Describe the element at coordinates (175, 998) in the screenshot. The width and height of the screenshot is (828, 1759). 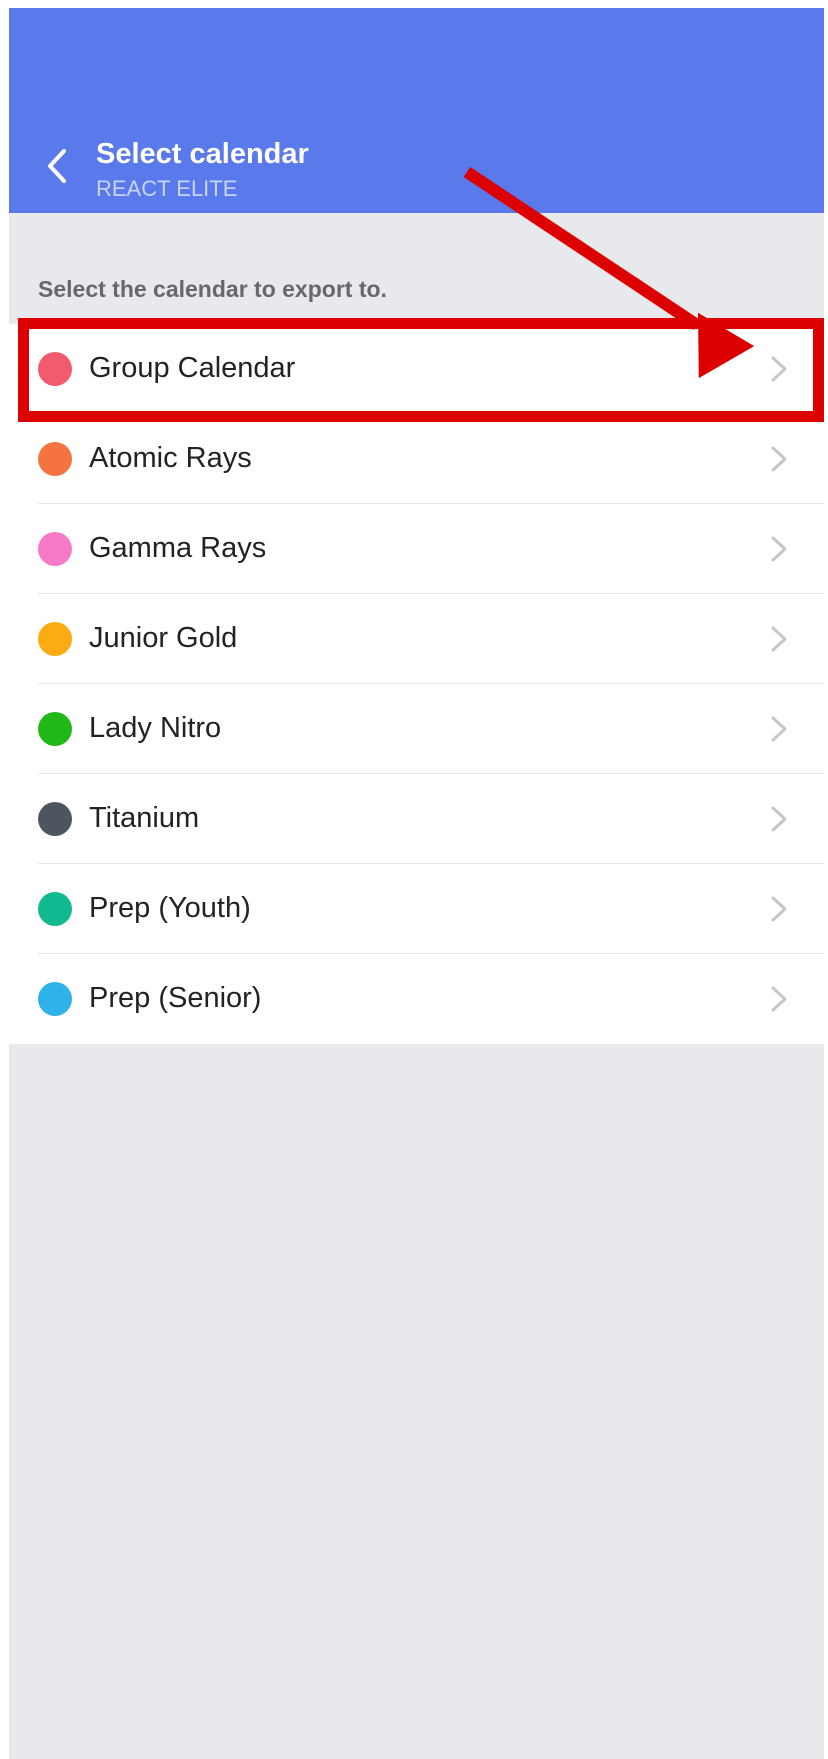
I see `calendar-name: Prep (Senior)` at that location.